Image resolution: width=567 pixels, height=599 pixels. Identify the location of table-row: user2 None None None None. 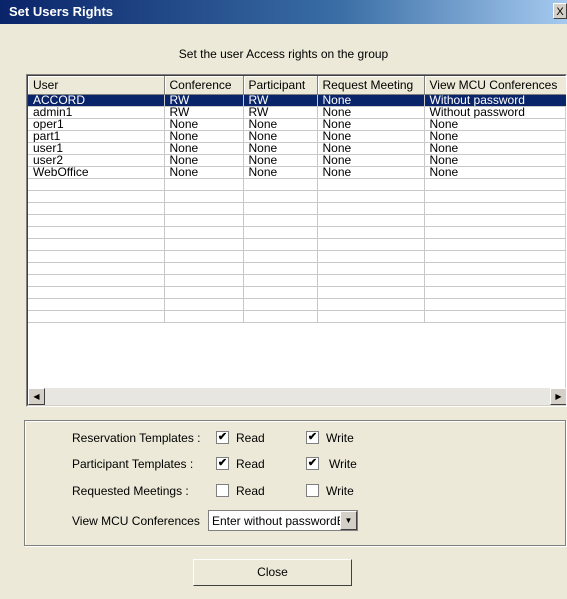
(297, 160).